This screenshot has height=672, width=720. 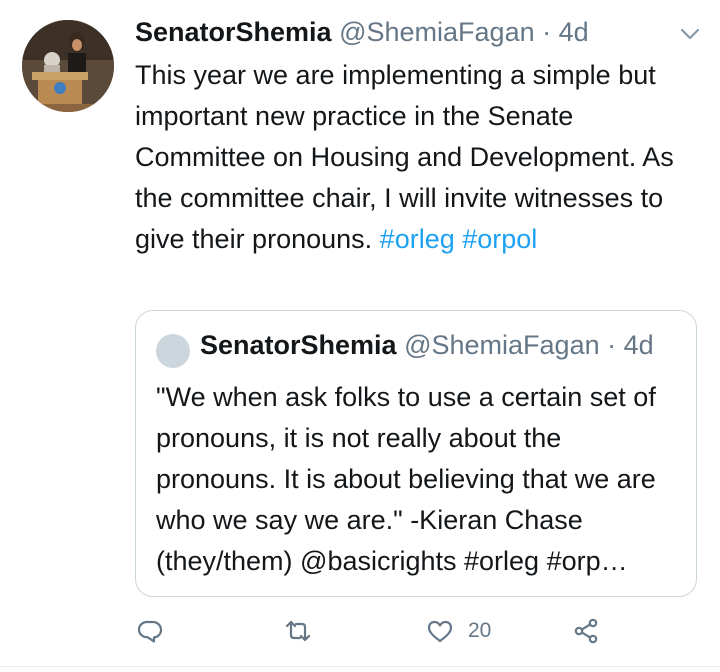 I want to click on quoted-tweet-timestamp: 4d, so click(x=638, y=345).